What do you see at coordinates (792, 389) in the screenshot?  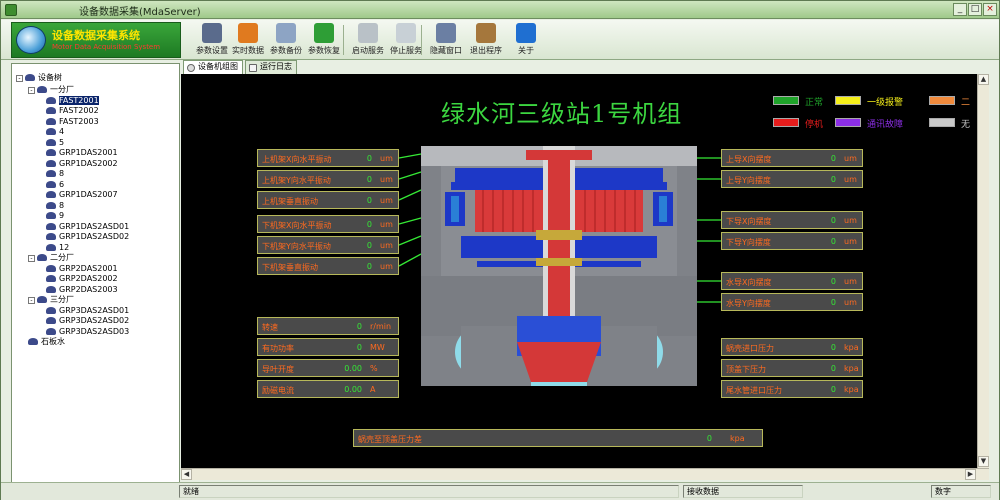 I see `sensor-readout: 尾水管进口压力 0 kpa` at bounding box center [792, 389].